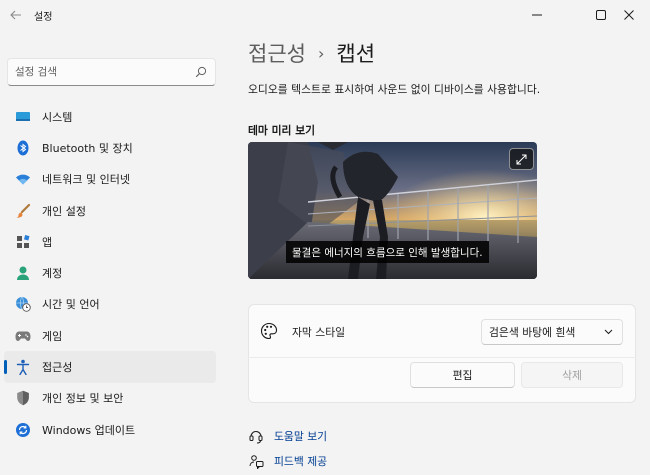 This screenshot has width=650, height=475. I want to click on feedback-link: 피드백 제공, so click(287, 461).